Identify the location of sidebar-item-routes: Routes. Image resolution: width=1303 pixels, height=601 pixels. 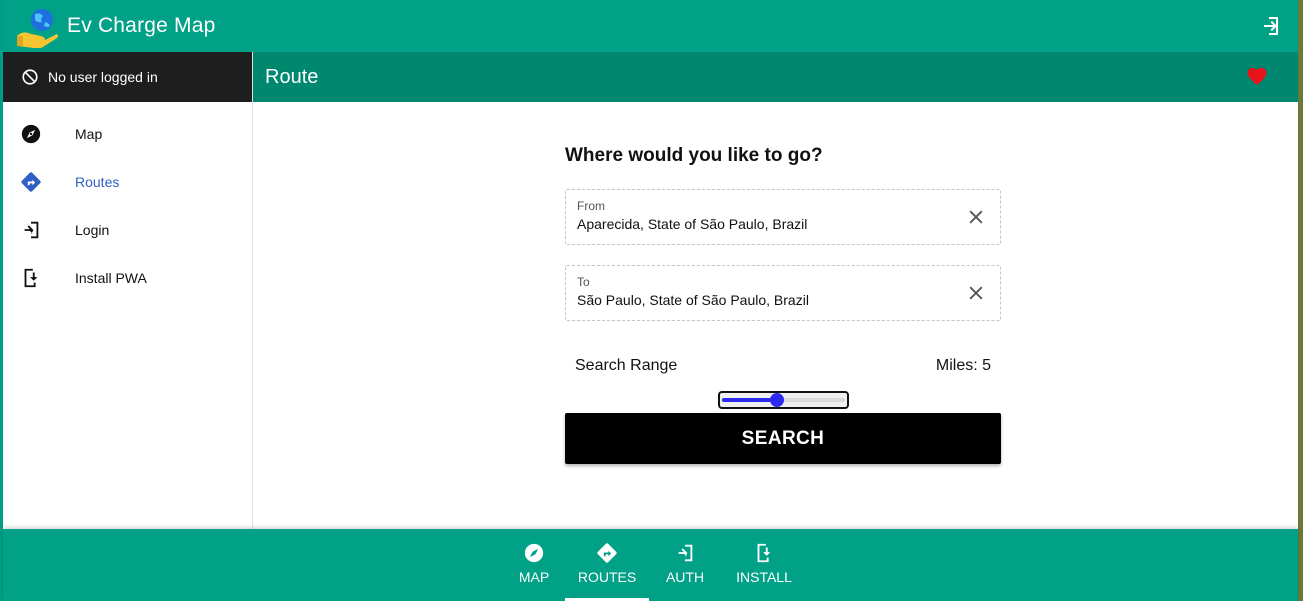
(127, 182).